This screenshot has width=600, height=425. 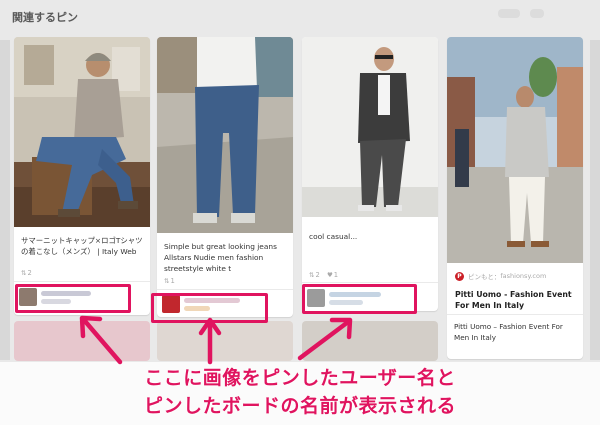 I want to click on callout-line-2: ピンしたボードの名前が表示される, so click(x=299, y=406).